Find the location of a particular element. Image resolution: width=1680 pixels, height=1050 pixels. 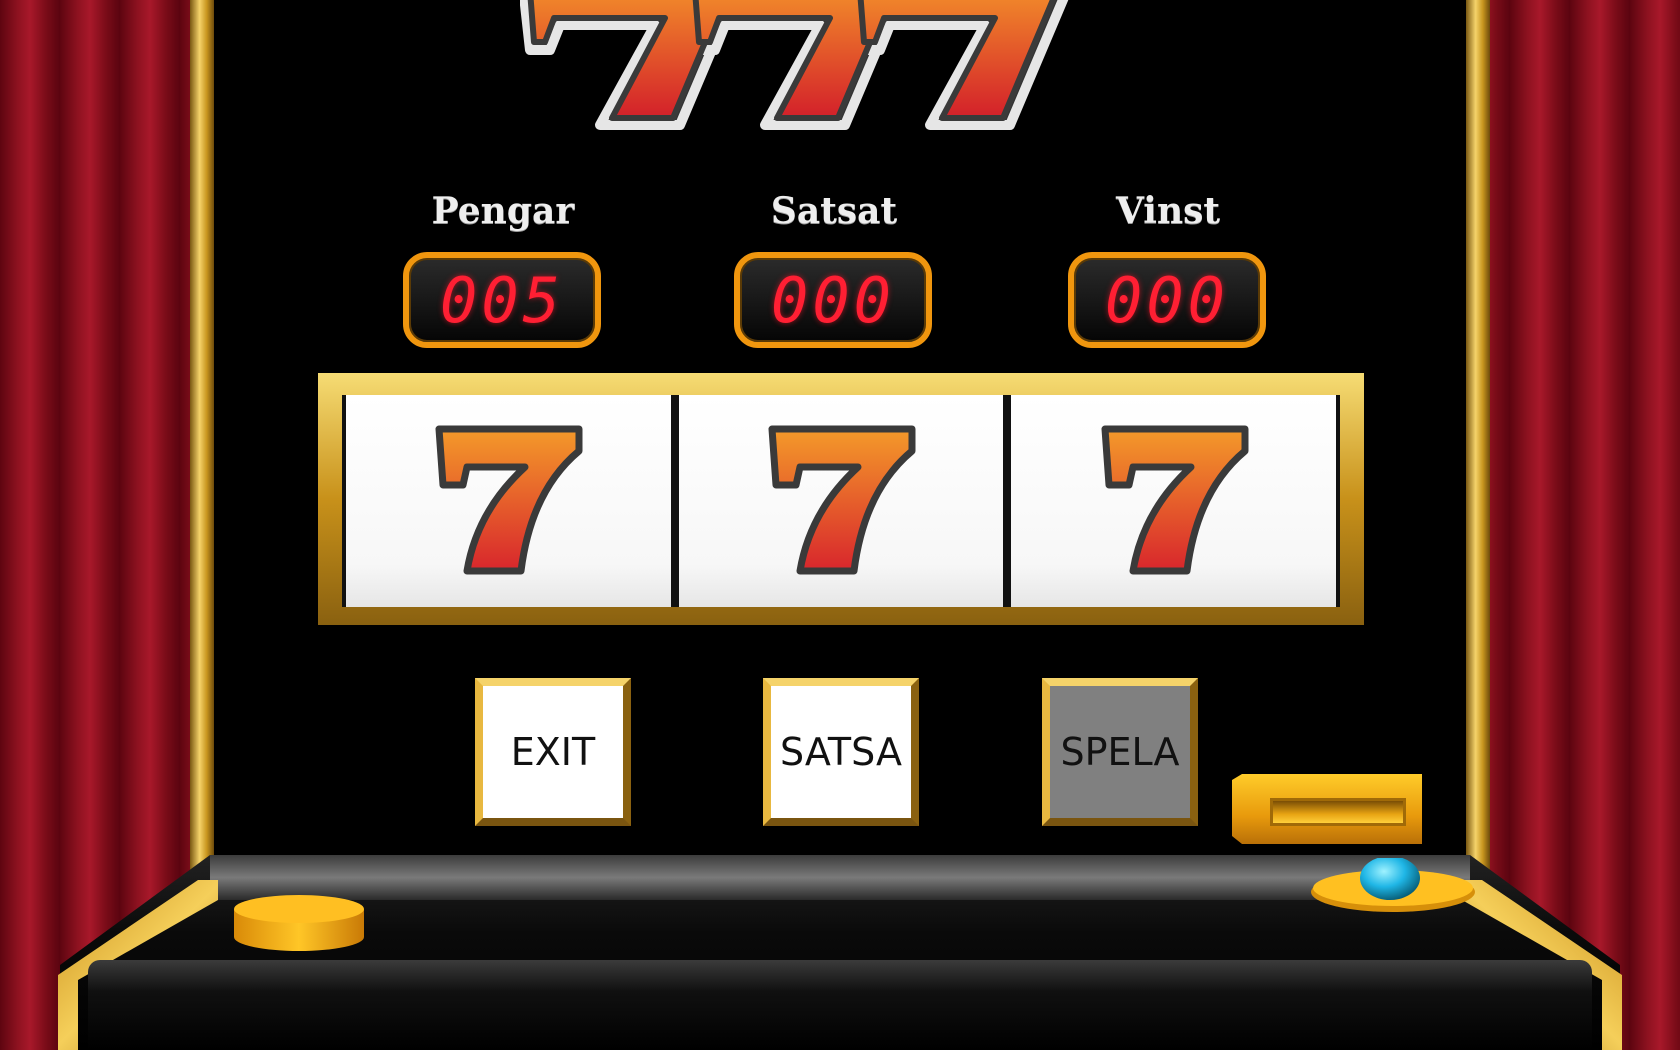

spela-button: SPELA is located at coordinates (1120, 752).